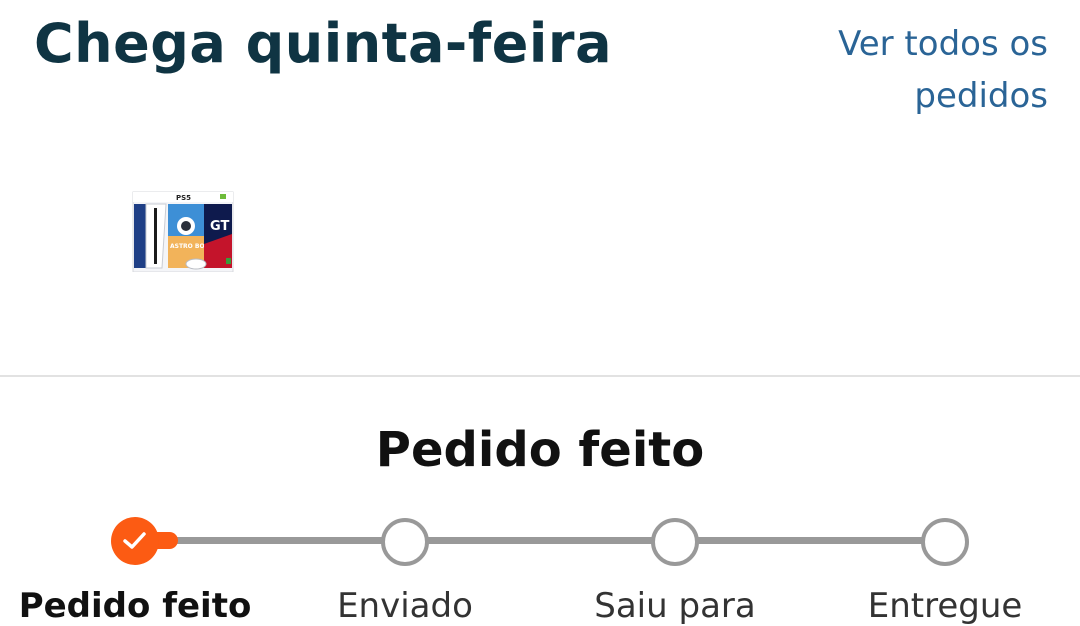 The image size is (1080, 626). What do you see at coordinates (183, 198) in the screenshot?
I see `box-brand-label: PS5` at bounding box center [183, 198].